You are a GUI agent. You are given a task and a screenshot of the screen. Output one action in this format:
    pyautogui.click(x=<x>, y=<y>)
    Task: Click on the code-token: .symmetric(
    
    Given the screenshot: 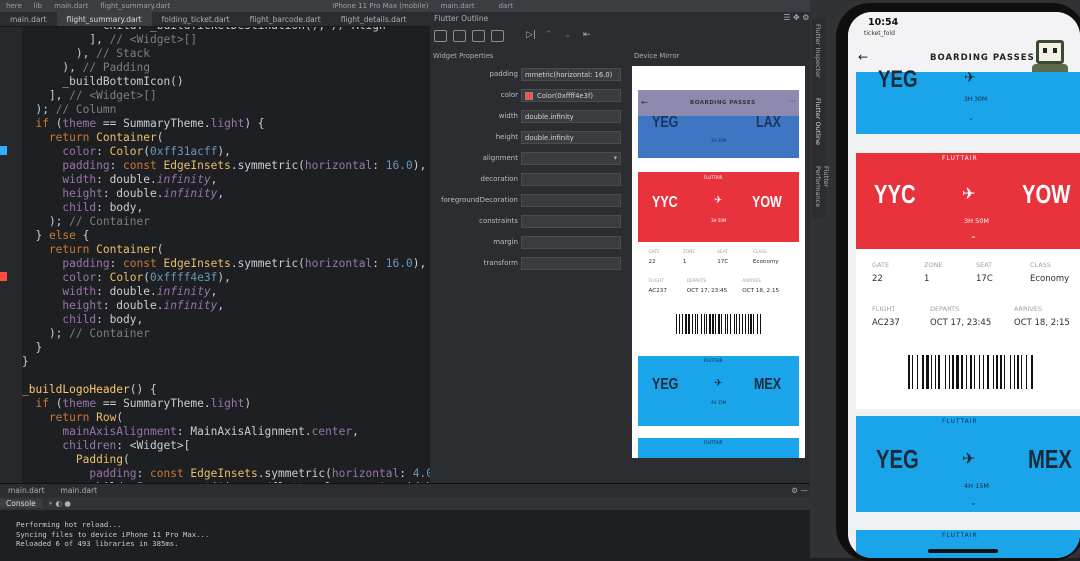 What is the action you would take?
    pyautogui.click(x=294, y=473)
    